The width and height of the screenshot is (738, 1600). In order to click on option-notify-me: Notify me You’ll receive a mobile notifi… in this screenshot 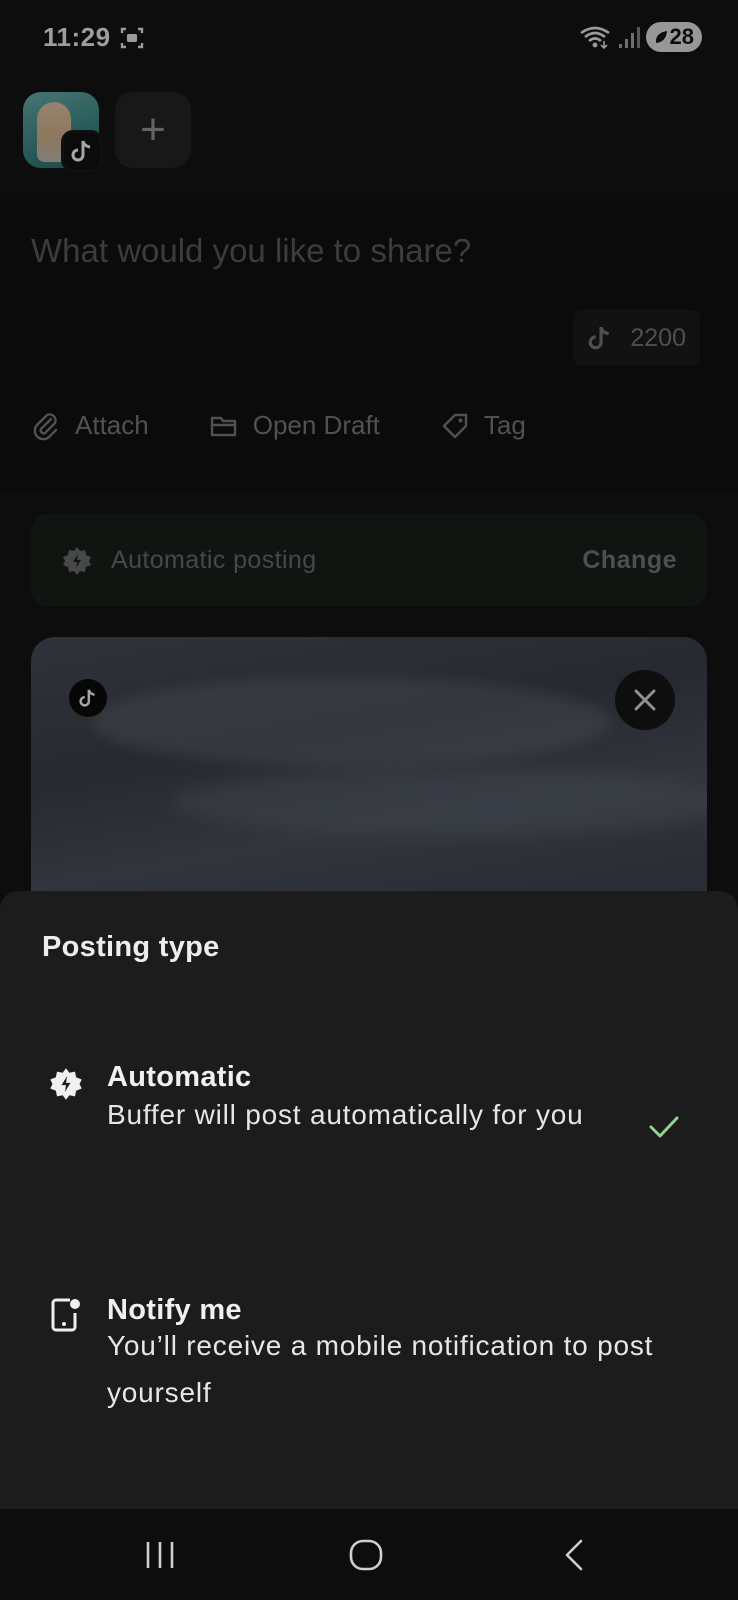, I will do `click(369, 1374)`.